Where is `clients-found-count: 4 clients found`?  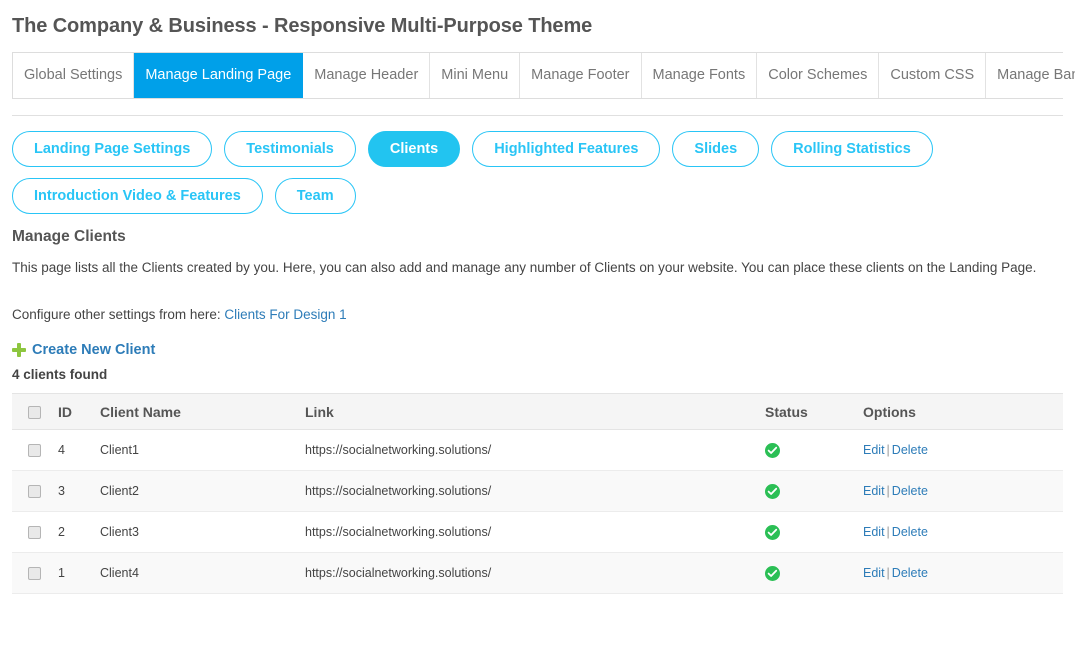 clients-found-count: 4 clients found is located at coordinates (60, 374).